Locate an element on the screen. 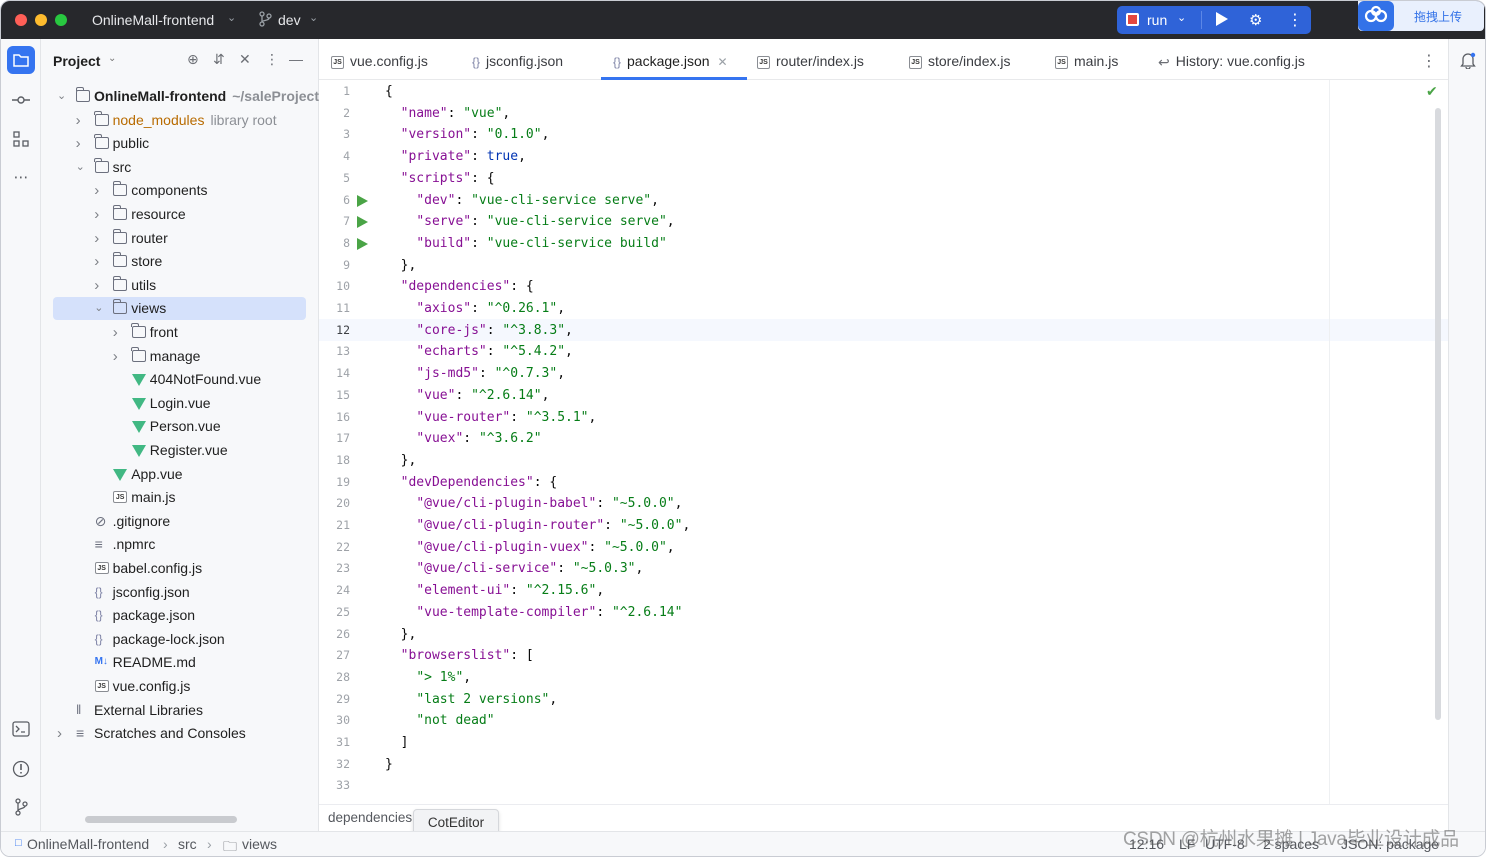 This screenshot has width=1486, height=857. tree-item: › utils is located at coordinates (180, 285).